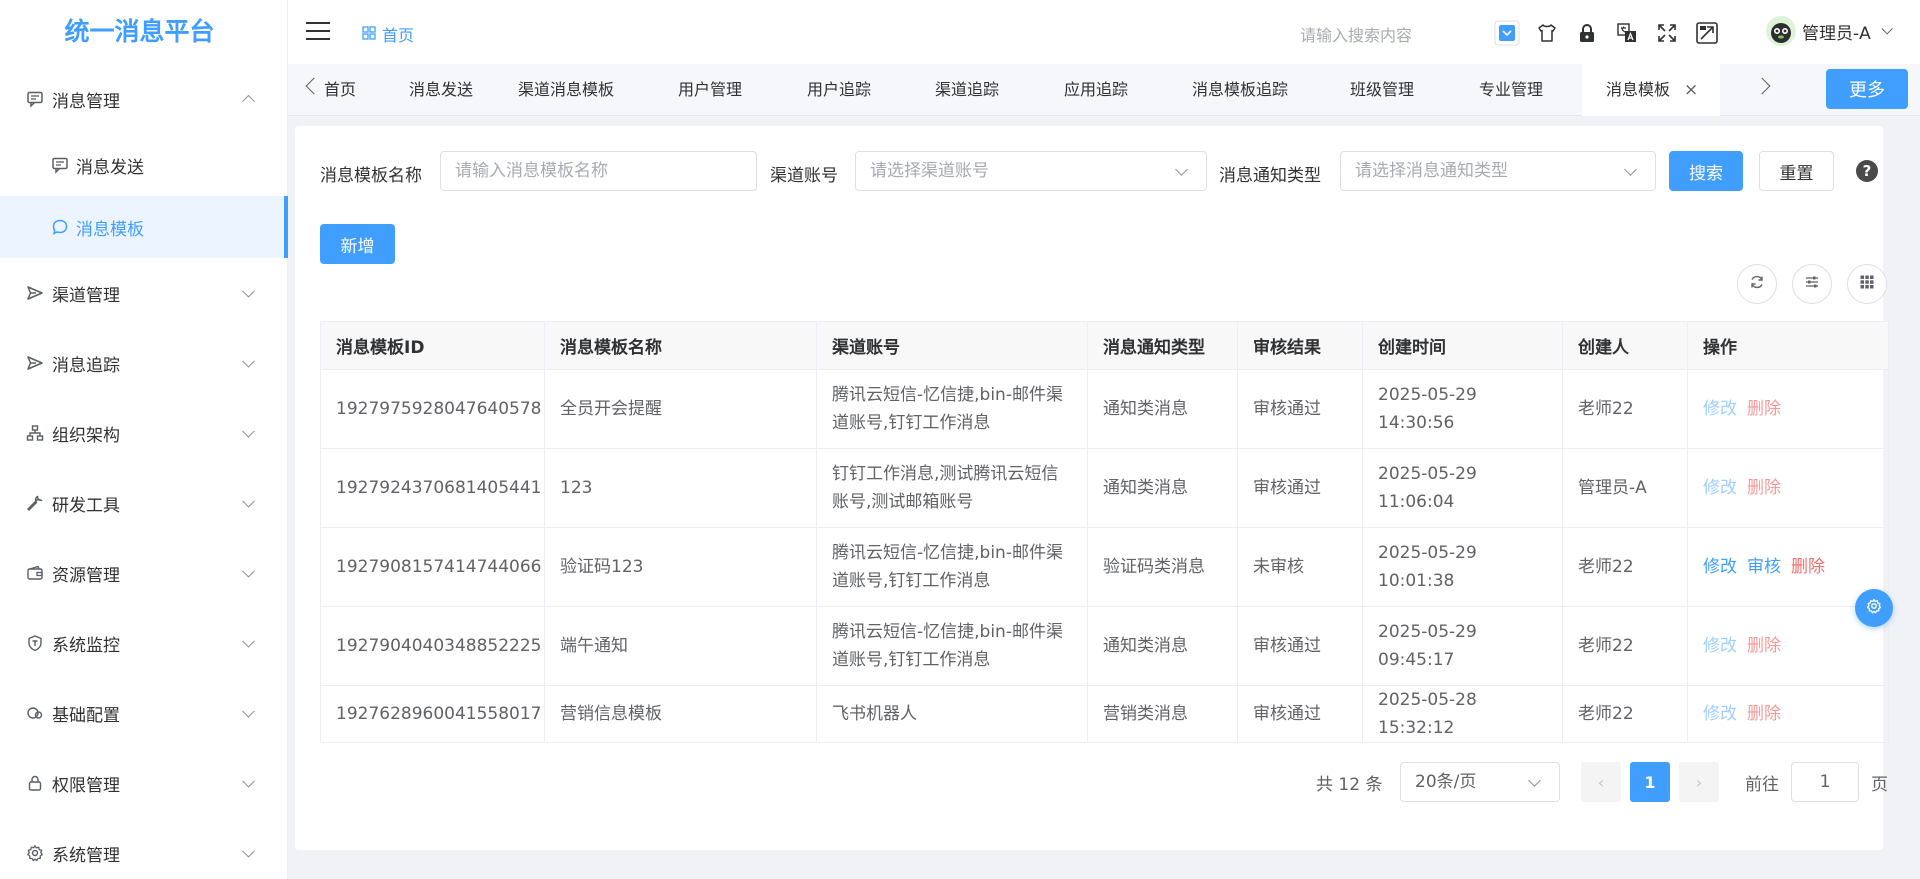  What do you see at coordinates (1867, 89) in the screenshot?
I see `more-button: 更多` at bounding box center [1867, 89].